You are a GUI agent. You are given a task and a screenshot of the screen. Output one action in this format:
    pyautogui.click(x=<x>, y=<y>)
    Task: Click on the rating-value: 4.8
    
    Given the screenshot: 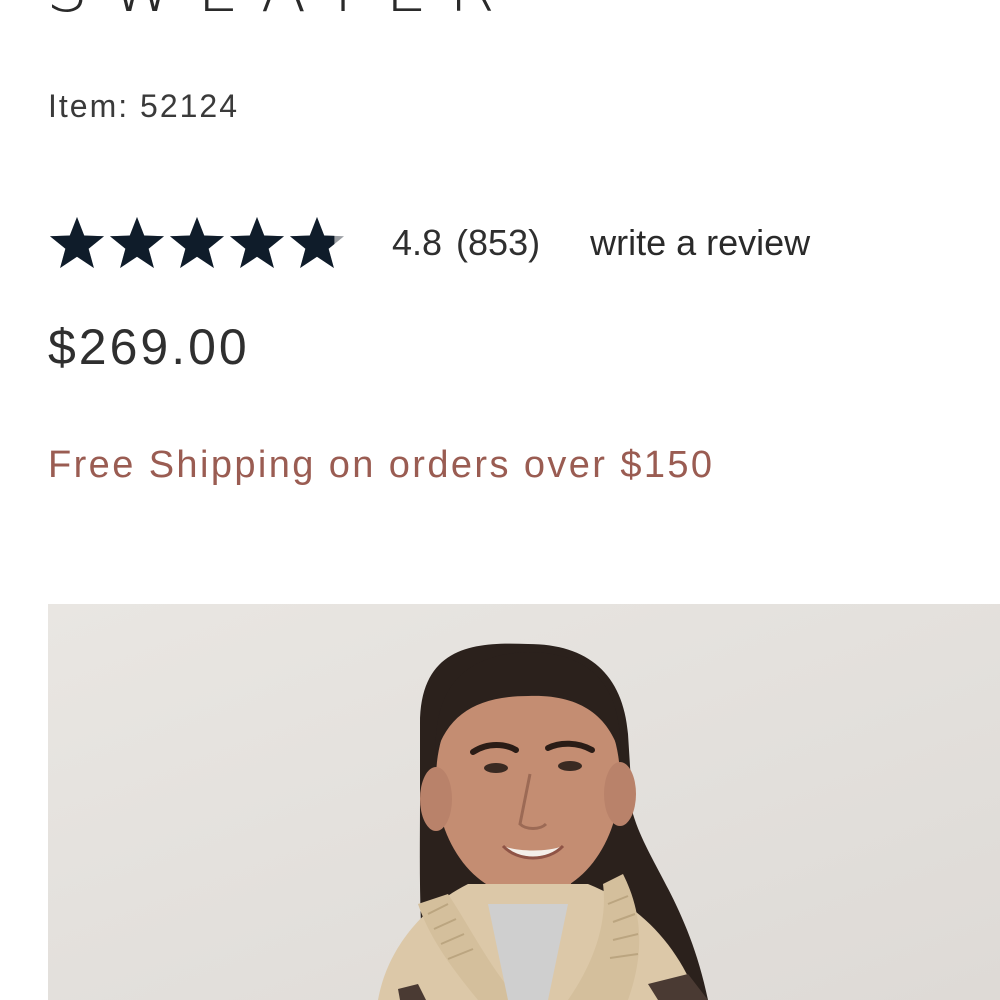 What is the action you would take?
    pyautogui.click(x=417, y=242)
    